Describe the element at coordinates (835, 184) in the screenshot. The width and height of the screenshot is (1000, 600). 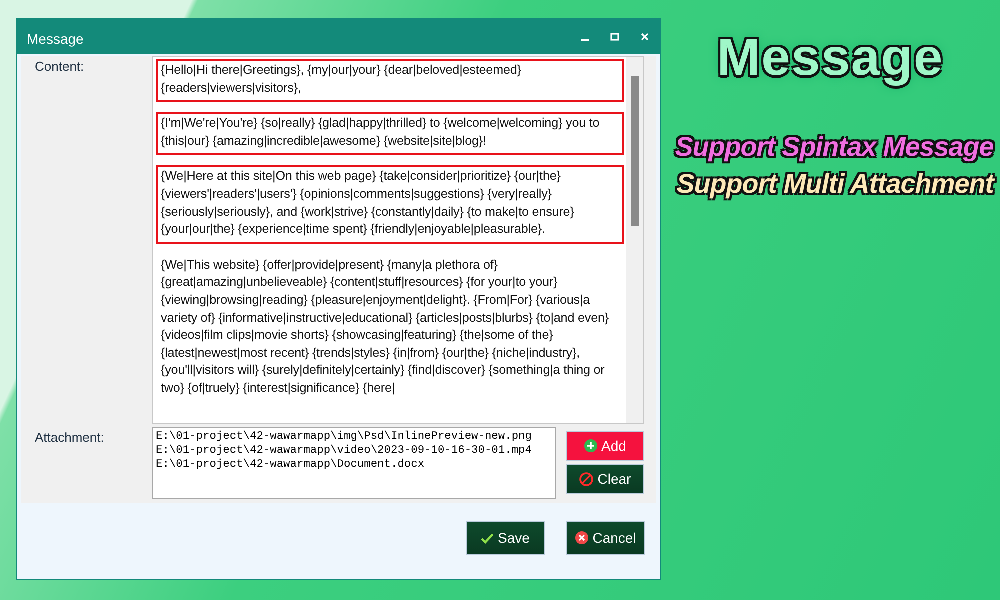
I see `feature-text: Support Multi Attachment` at that location.